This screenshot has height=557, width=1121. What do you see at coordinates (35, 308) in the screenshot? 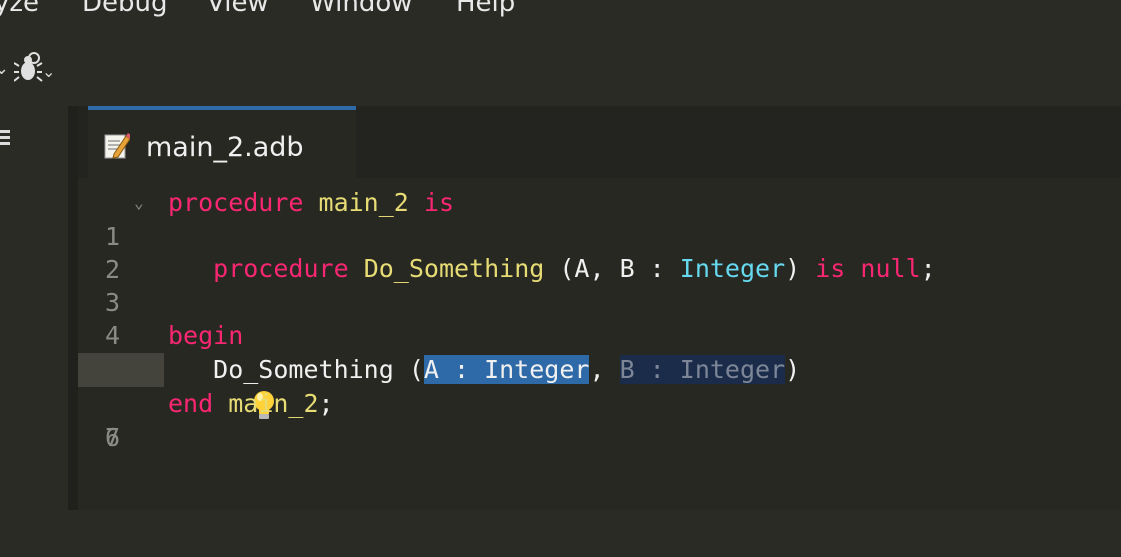
I see `side-panel` at bounding box center [35, 308].